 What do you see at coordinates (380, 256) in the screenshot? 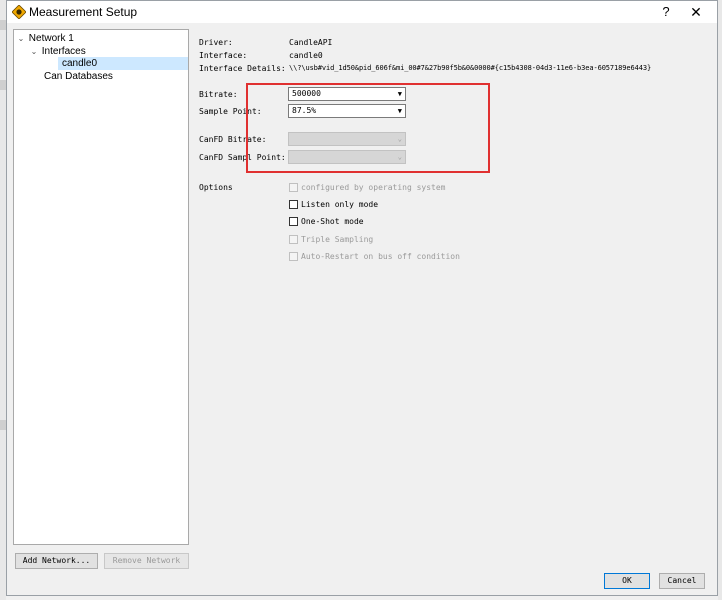
I see `auto-restart-label: Auto-Restart on bus off condition` at bounding box center [380, 256].